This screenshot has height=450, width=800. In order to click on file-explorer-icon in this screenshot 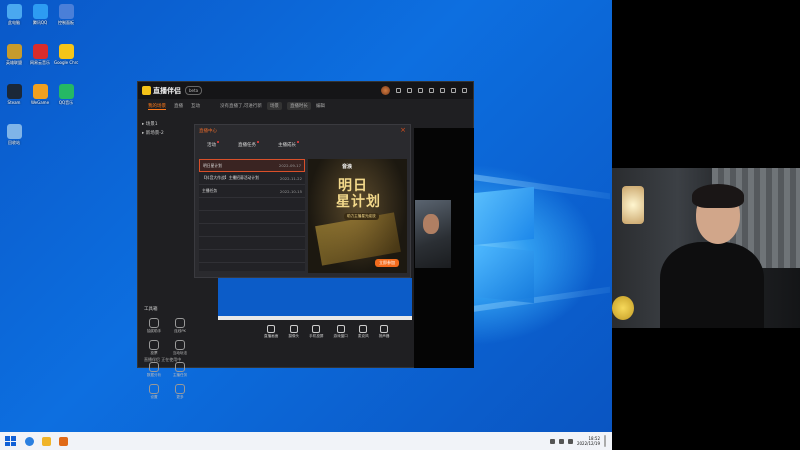, I will do `click(46, 441)`.